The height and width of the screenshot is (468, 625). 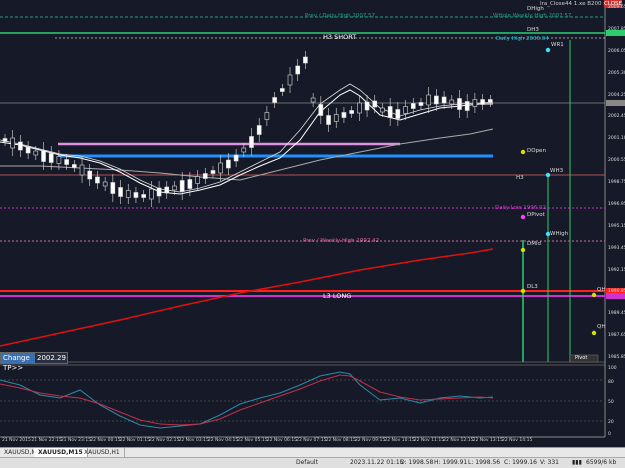 I want to click on h3-short-label: H3 SHORT, so click(x=340, y=37).